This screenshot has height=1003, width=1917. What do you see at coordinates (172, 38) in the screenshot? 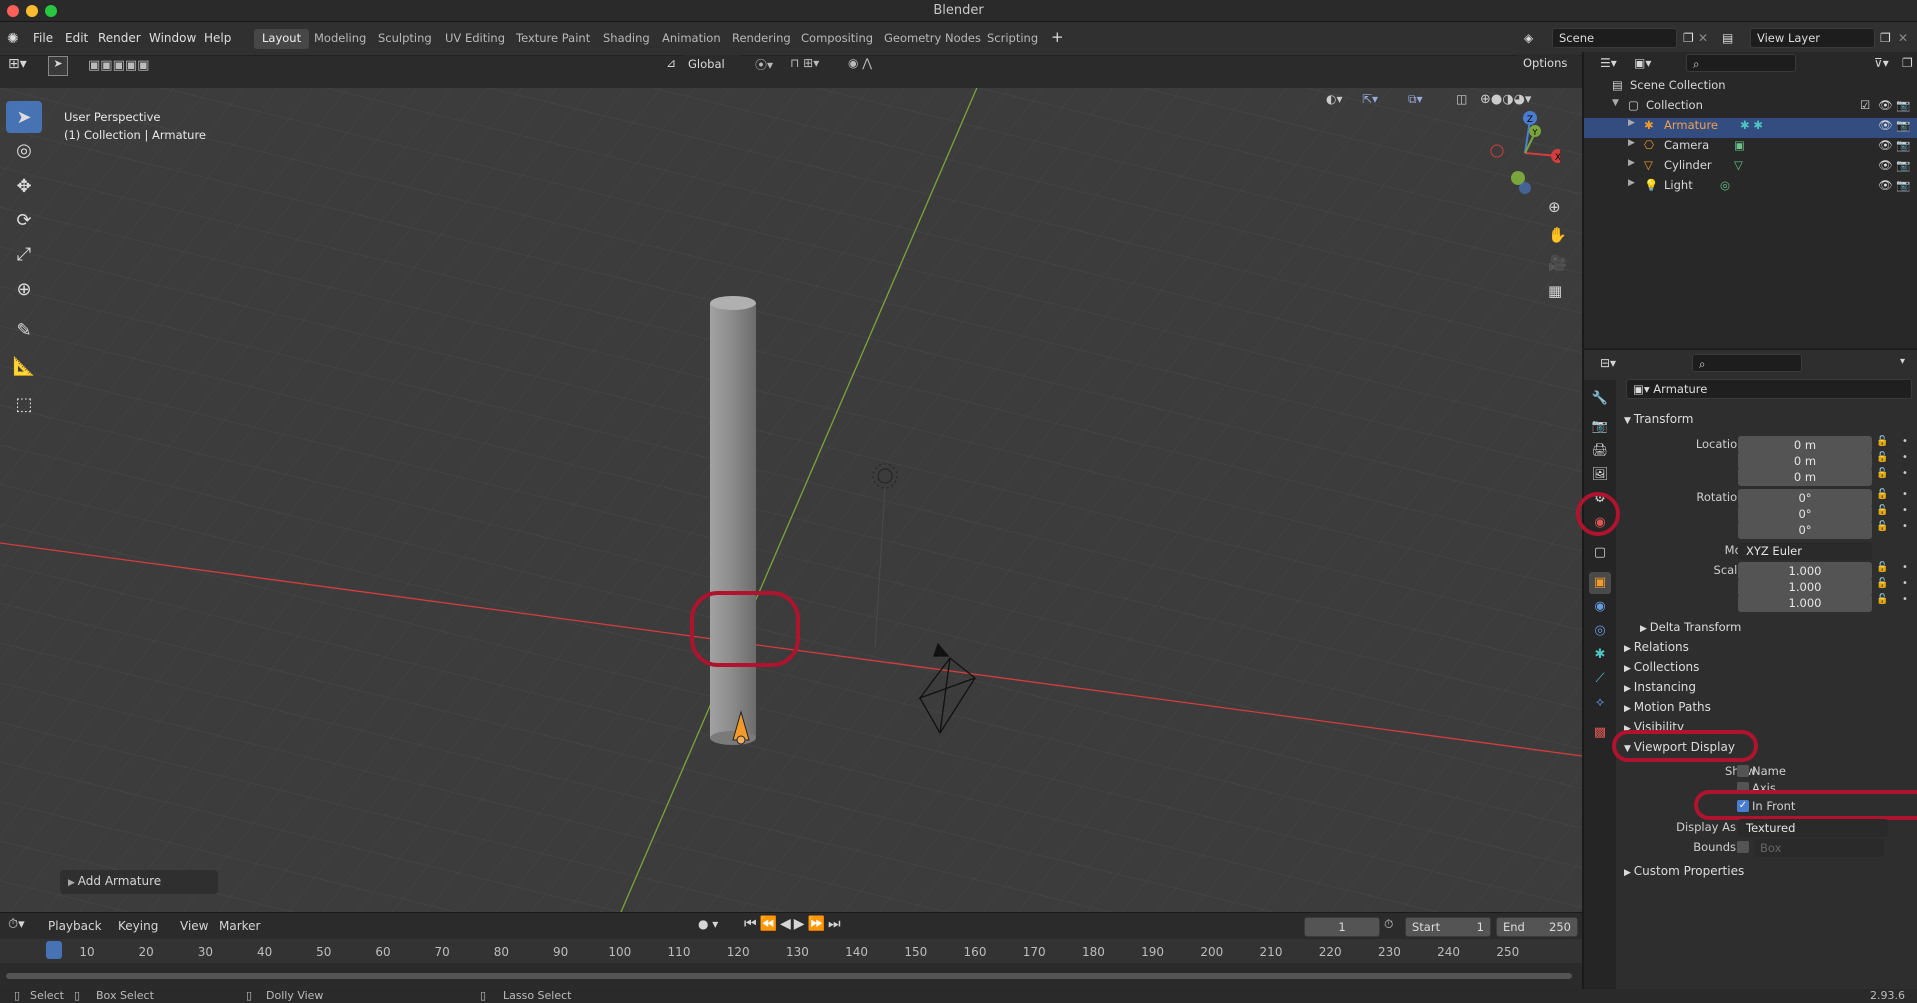
I see `menu-window: Window` at bounding box center [172, 38].